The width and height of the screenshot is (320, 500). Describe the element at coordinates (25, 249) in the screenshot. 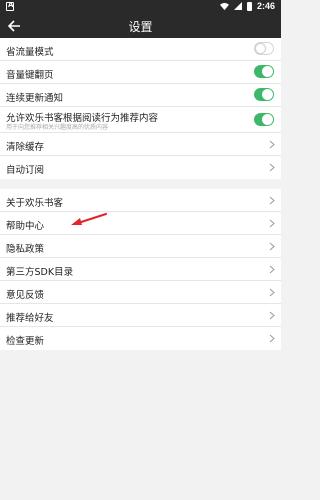

I see `settings-row-label: 隐私政策` at that location.